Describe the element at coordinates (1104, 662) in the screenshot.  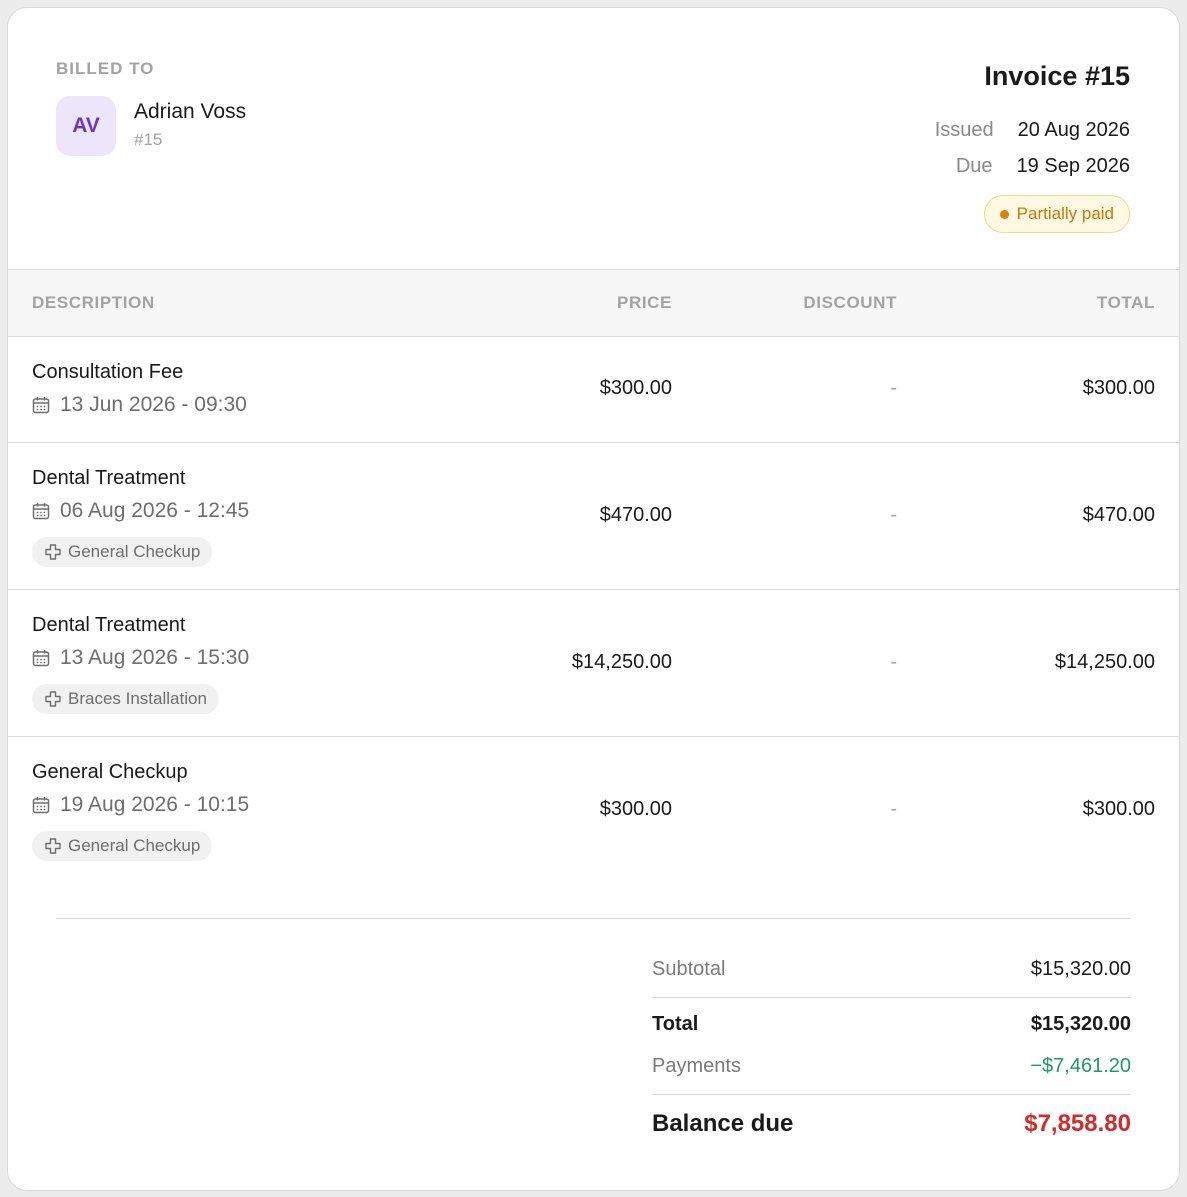
I see `item-total: $14,250.00` at that location.